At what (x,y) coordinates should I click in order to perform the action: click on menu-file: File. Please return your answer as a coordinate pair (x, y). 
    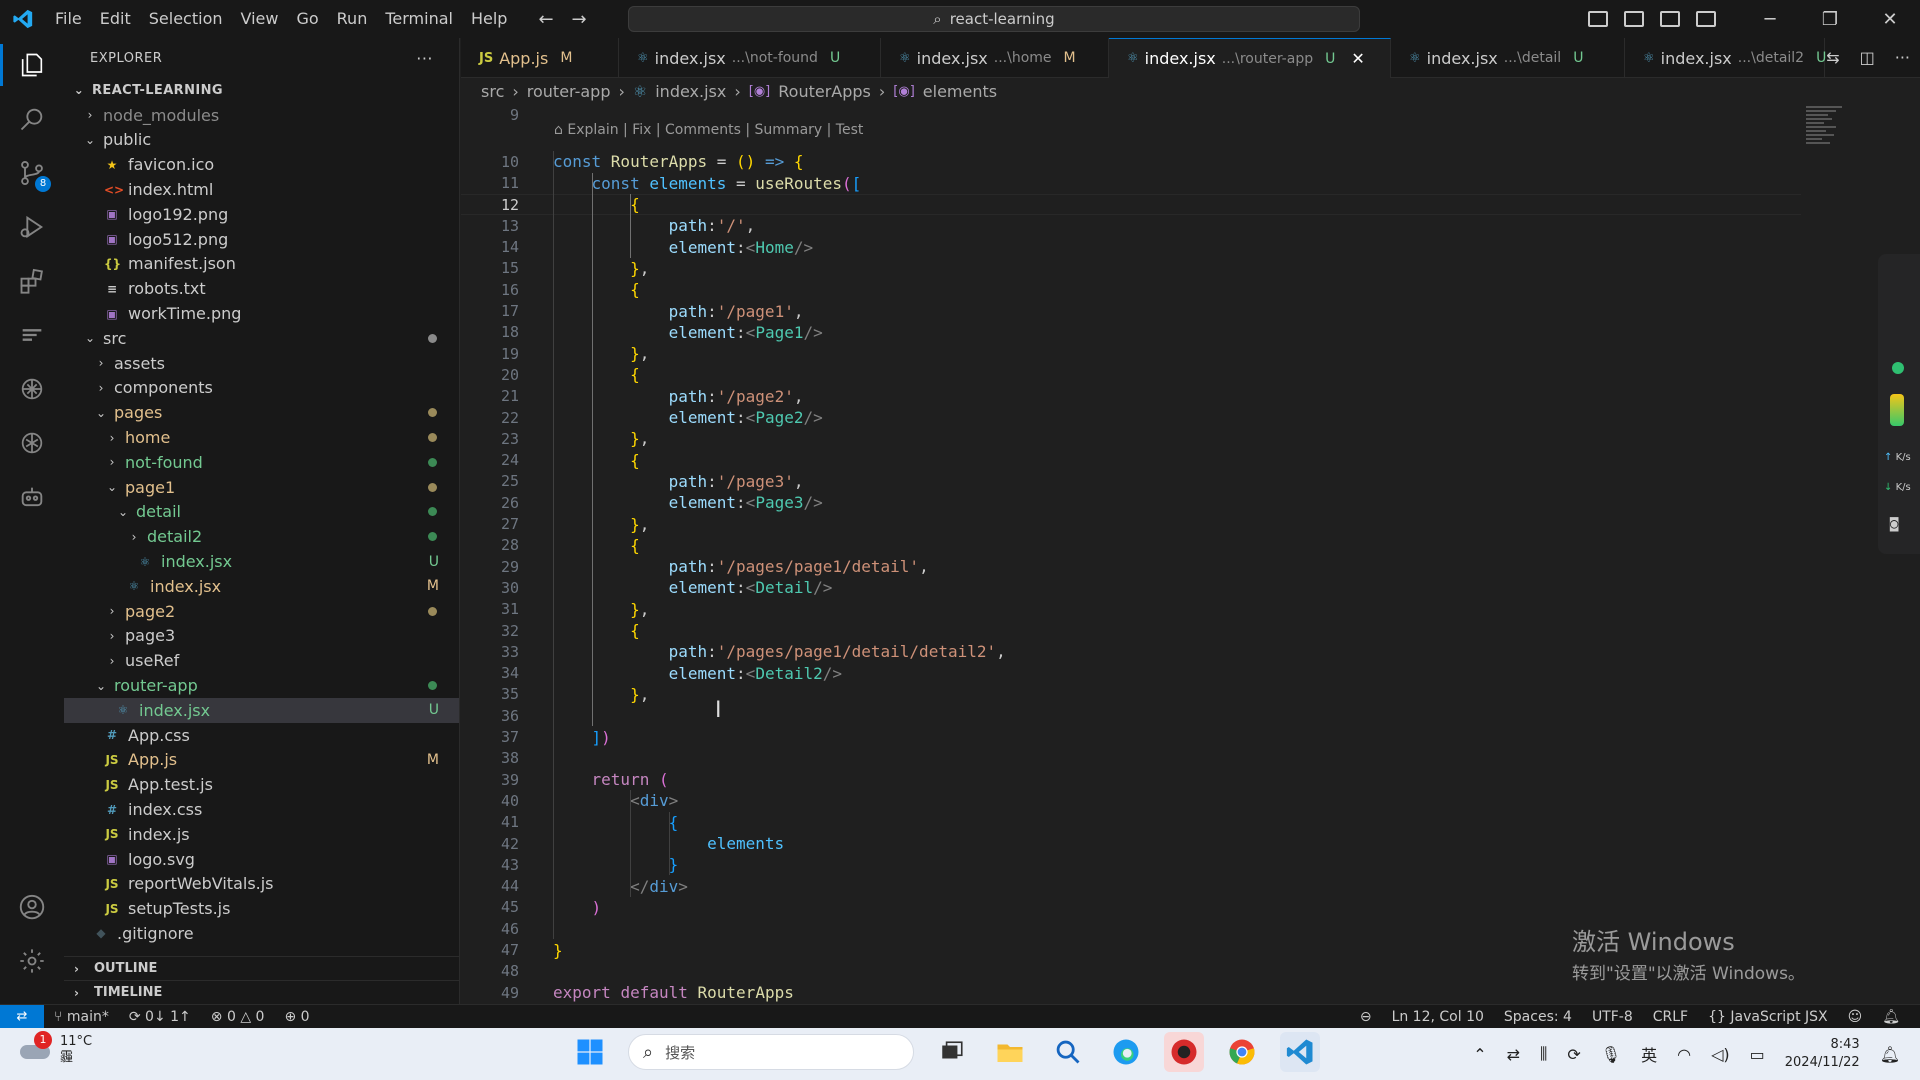
    Looking at the image, I should click on (68, 19).